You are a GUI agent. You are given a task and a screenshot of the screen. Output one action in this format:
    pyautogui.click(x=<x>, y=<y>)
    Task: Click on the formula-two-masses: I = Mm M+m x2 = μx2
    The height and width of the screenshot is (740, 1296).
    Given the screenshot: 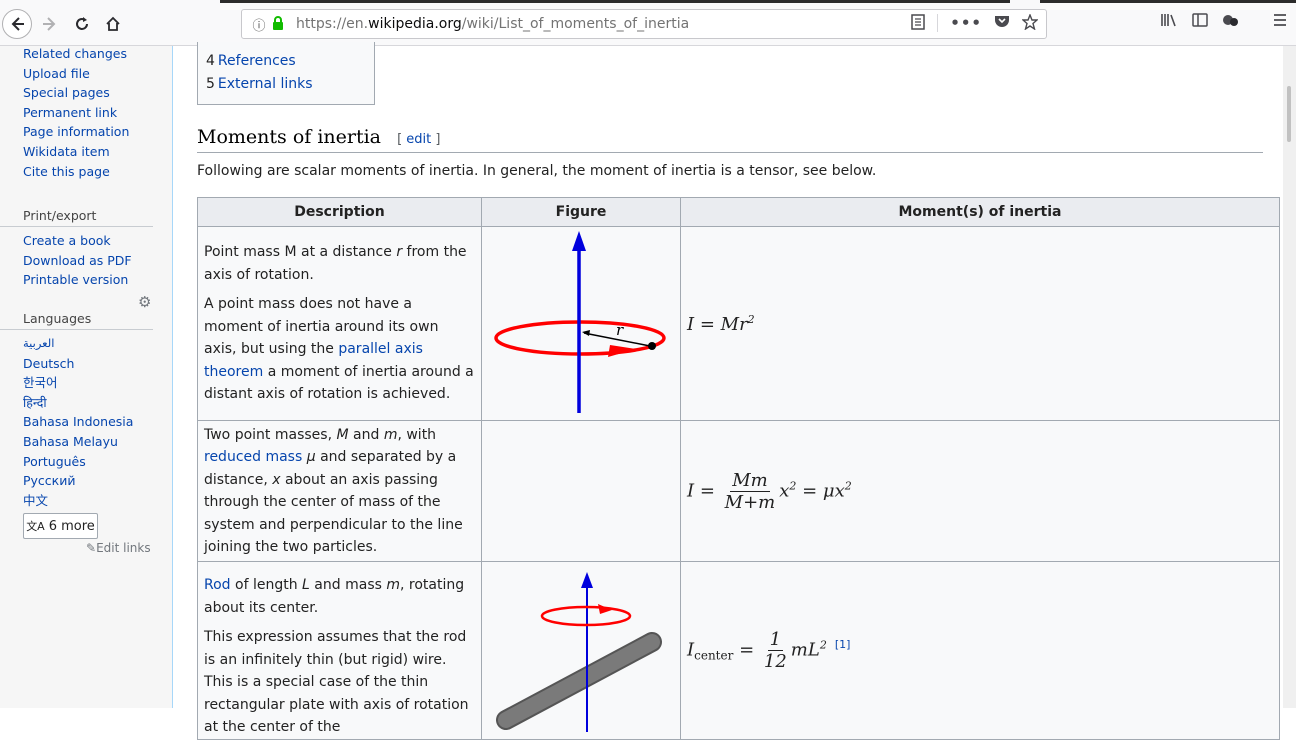 What is the action you would take?
    pyautogui.click(x=980, y=491)
    